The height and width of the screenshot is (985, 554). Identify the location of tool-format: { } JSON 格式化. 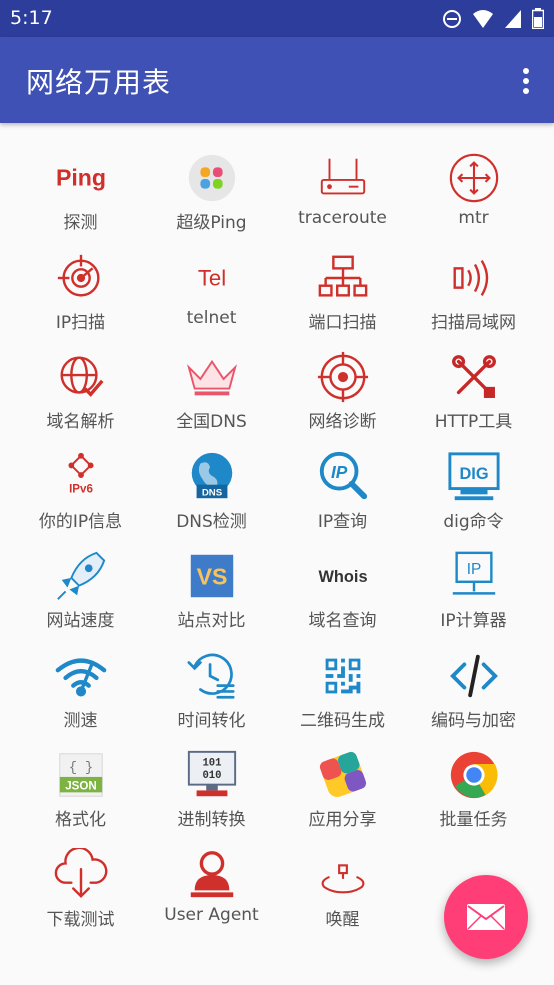
(80, 797).